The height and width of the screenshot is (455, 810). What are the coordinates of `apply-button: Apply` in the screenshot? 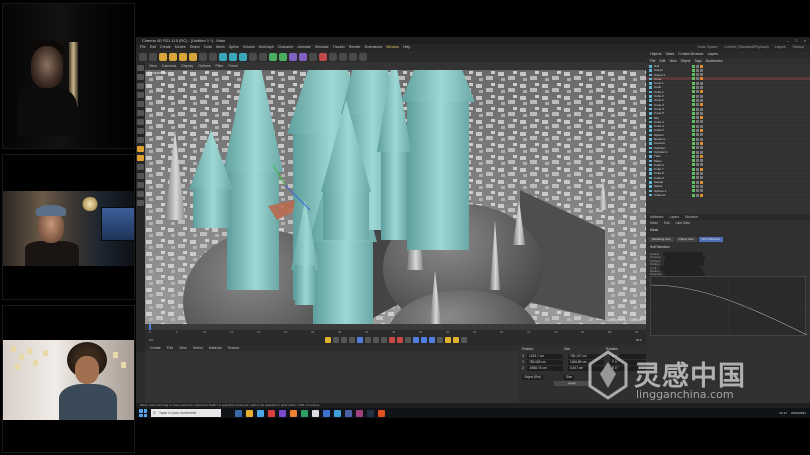 It's located at (572, 383).